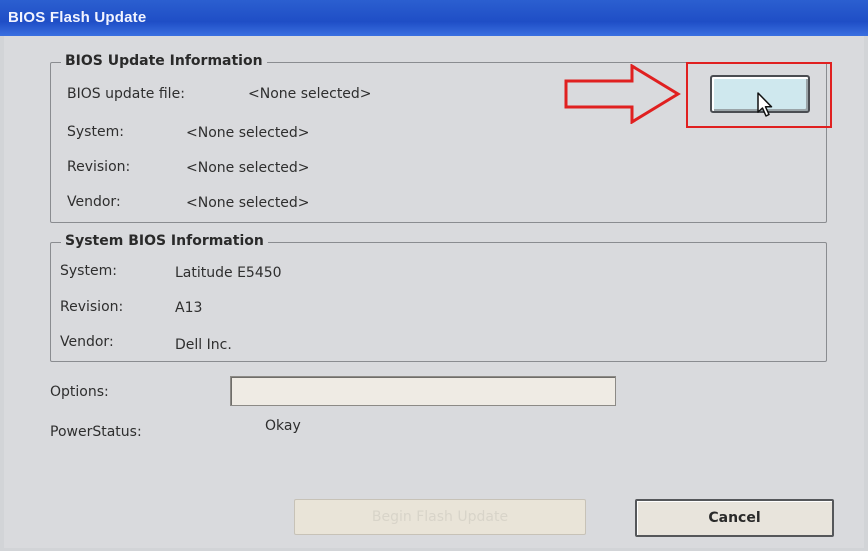 The height and width of the screenshot is (551, 868). I want to click on update-system-label: System:, so click(95, 132).